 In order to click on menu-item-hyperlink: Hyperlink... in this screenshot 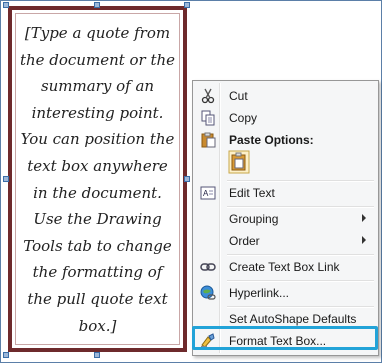, I will do `click(285, 293)`.